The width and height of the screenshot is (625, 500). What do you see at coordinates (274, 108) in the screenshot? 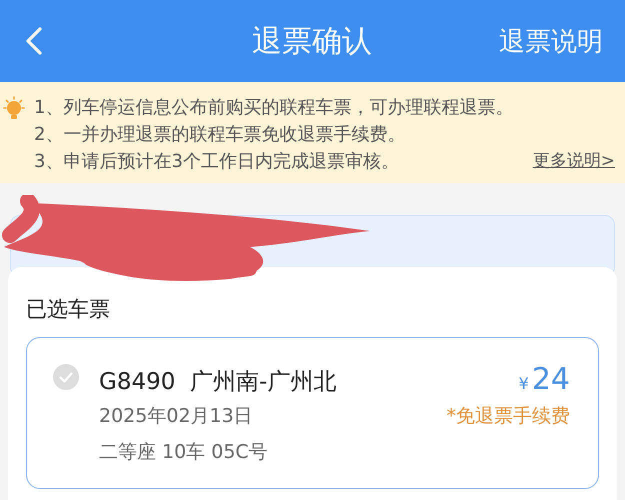
I see `notice-text: 1、列车停运信息公布前购买的联程车票，可办理联程退票。` at bounding box center [274, 108].